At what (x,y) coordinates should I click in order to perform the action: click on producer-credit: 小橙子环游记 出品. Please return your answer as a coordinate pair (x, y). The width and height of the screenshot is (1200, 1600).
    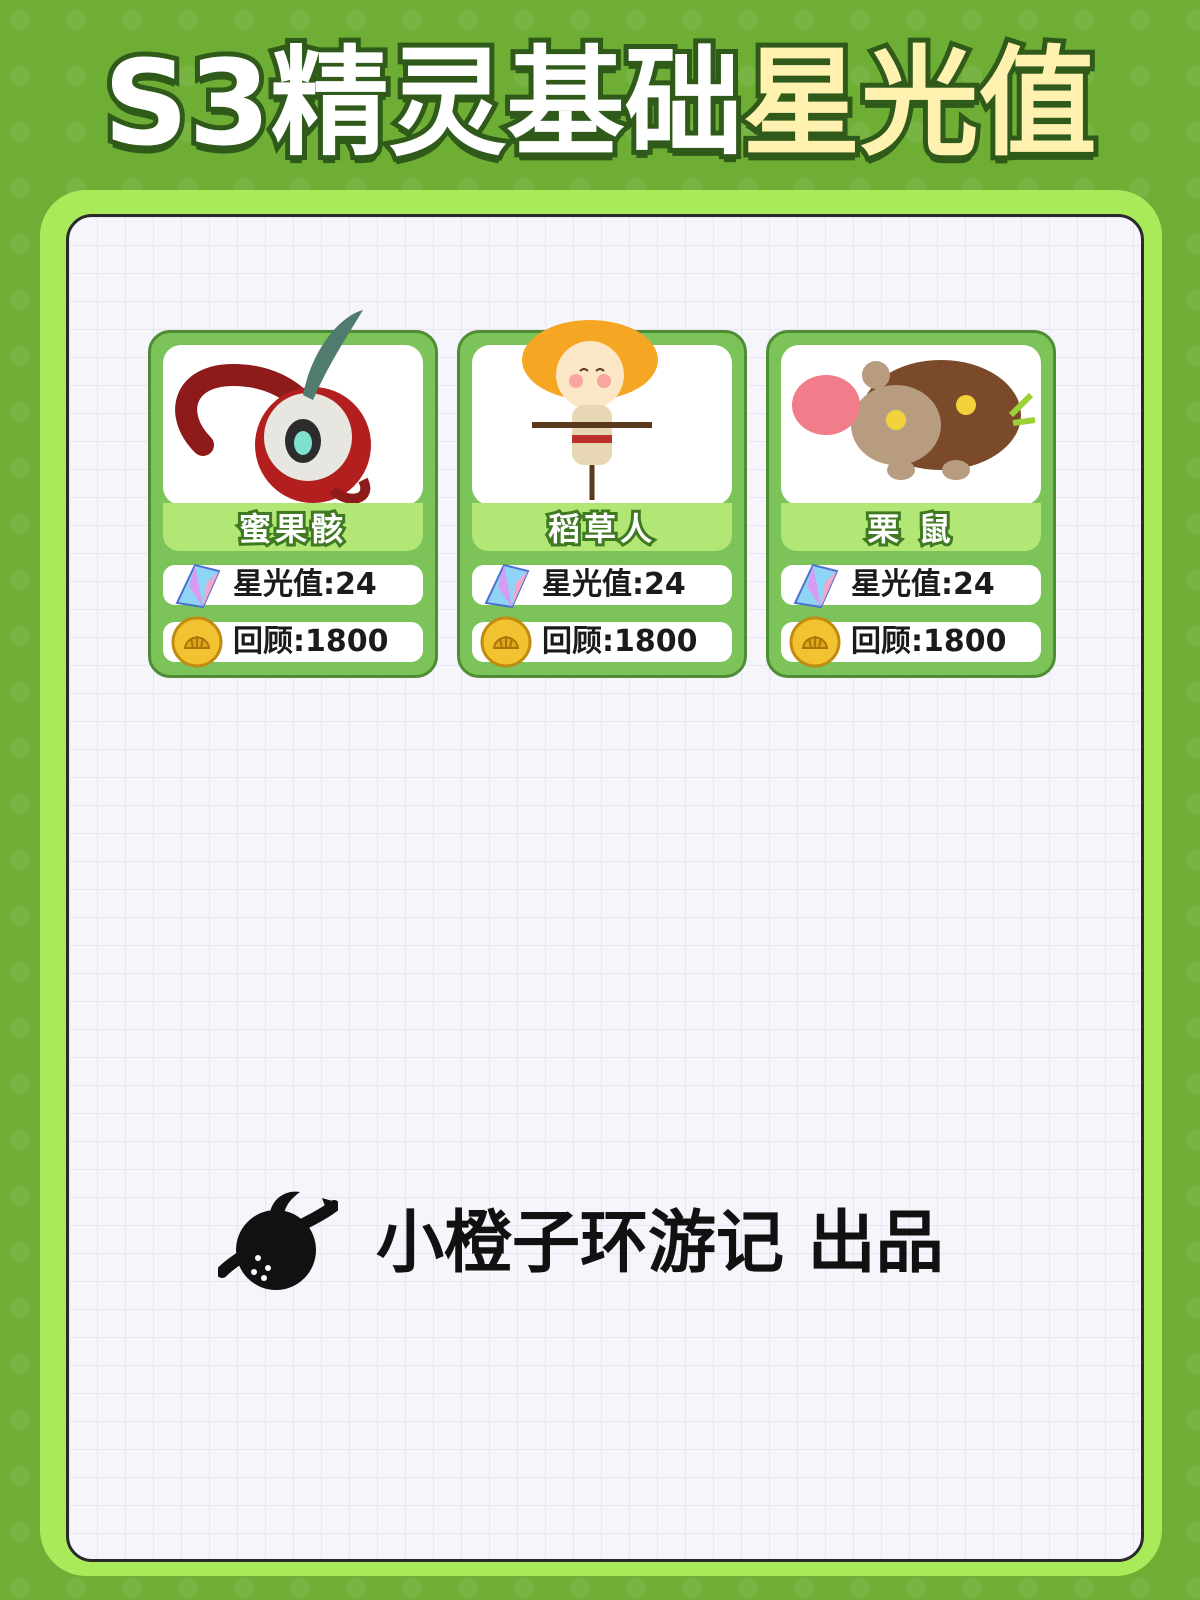
    Looking at the image, I should click on (618, 1244).